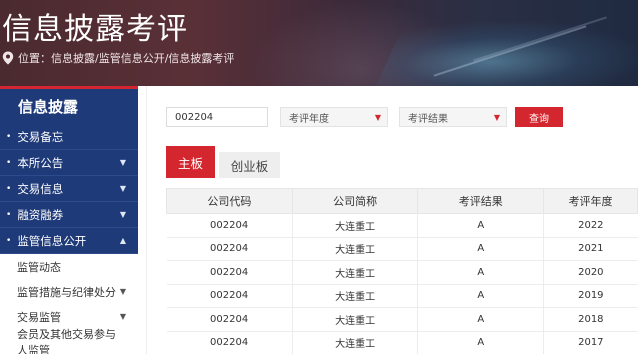  I want to click on result-select-label: 考评结果, so click(428, 119).